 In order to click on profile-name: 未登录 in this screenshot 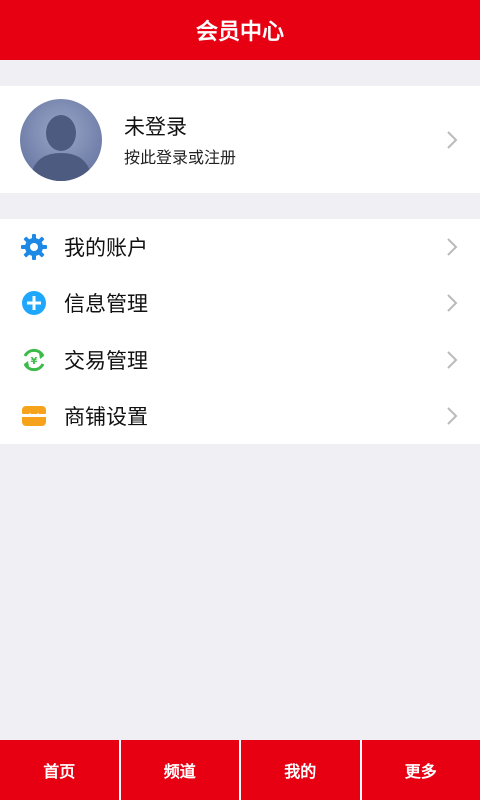, I will do `click(155, 126)`.